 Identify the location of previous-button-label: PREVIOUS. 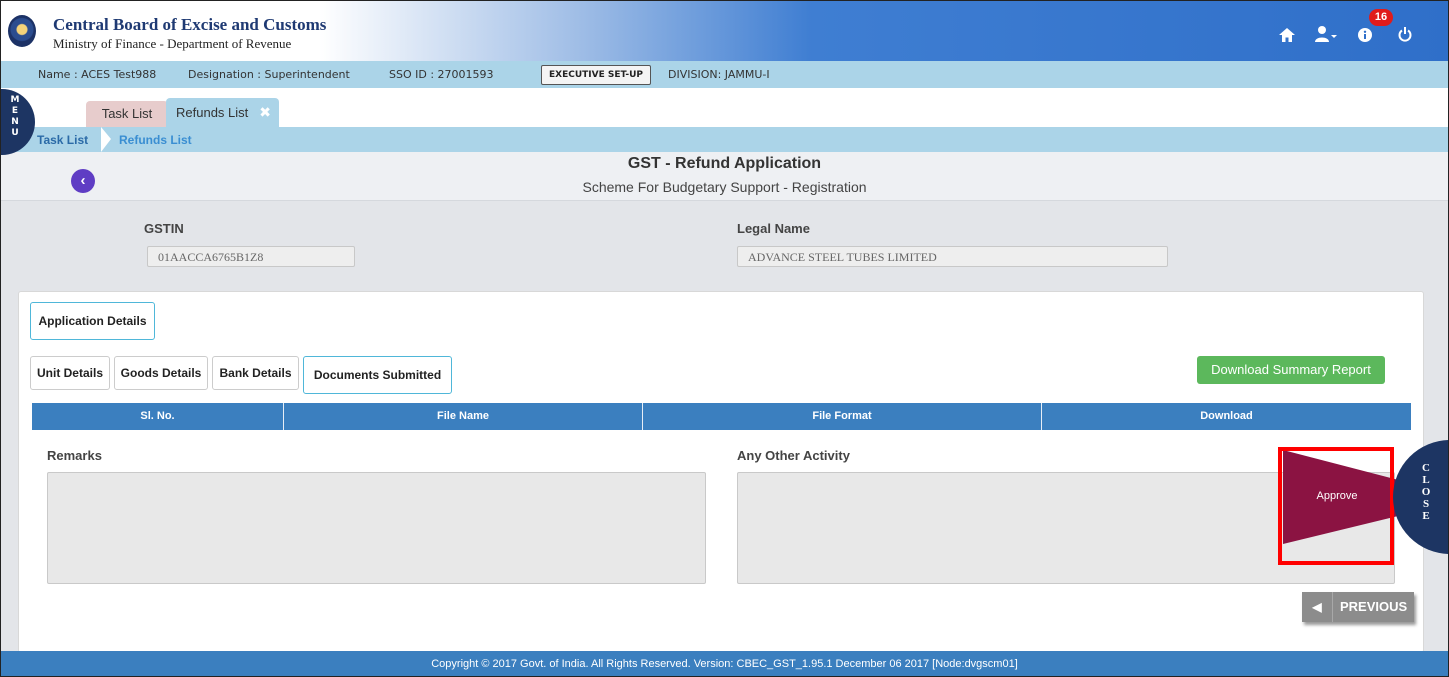
(1374, 606).